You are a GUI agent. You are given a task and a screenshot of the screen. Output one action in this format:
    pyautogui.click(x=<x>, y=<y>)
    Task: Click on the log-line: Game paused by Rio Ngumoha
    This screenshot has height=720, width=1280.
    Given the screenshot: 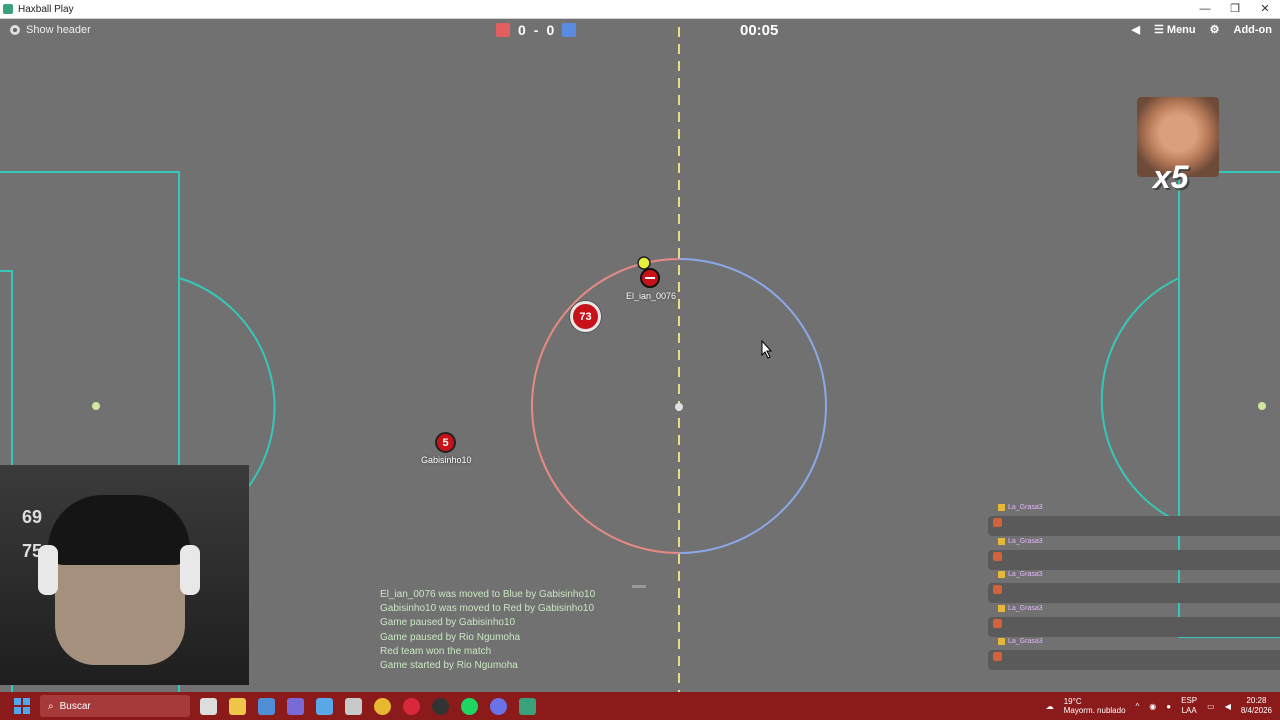 What is the action you would take?
    pyautogui.click(x=450, y=637)
    